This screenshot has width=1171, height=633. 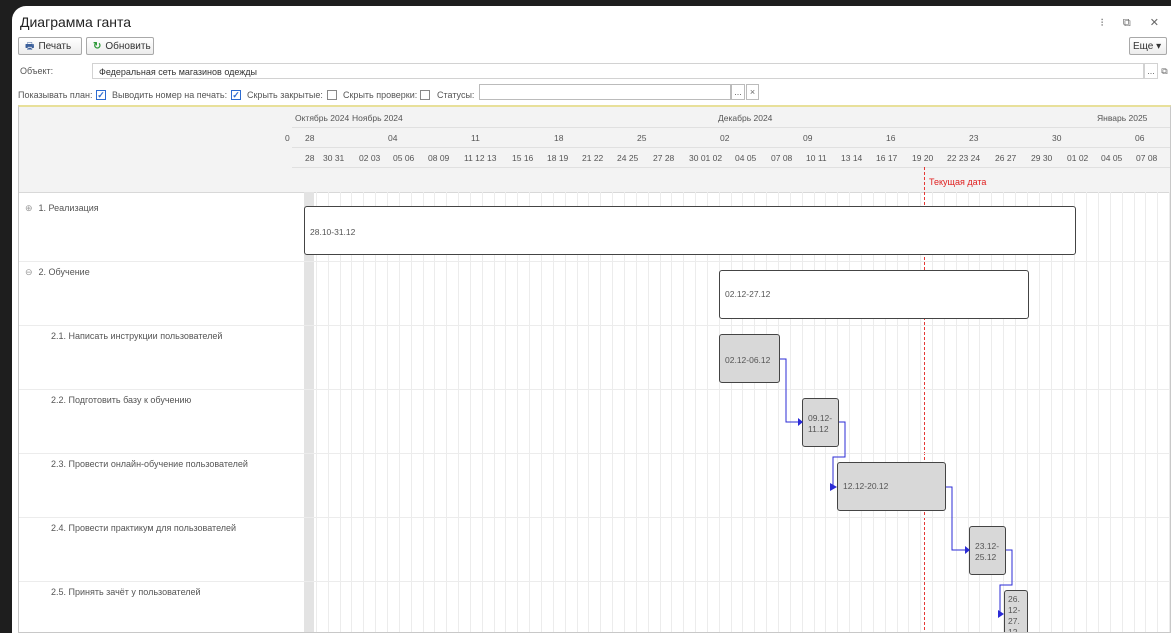 I want to click on hide-checks-checkbox, so click(x=425, y=95).